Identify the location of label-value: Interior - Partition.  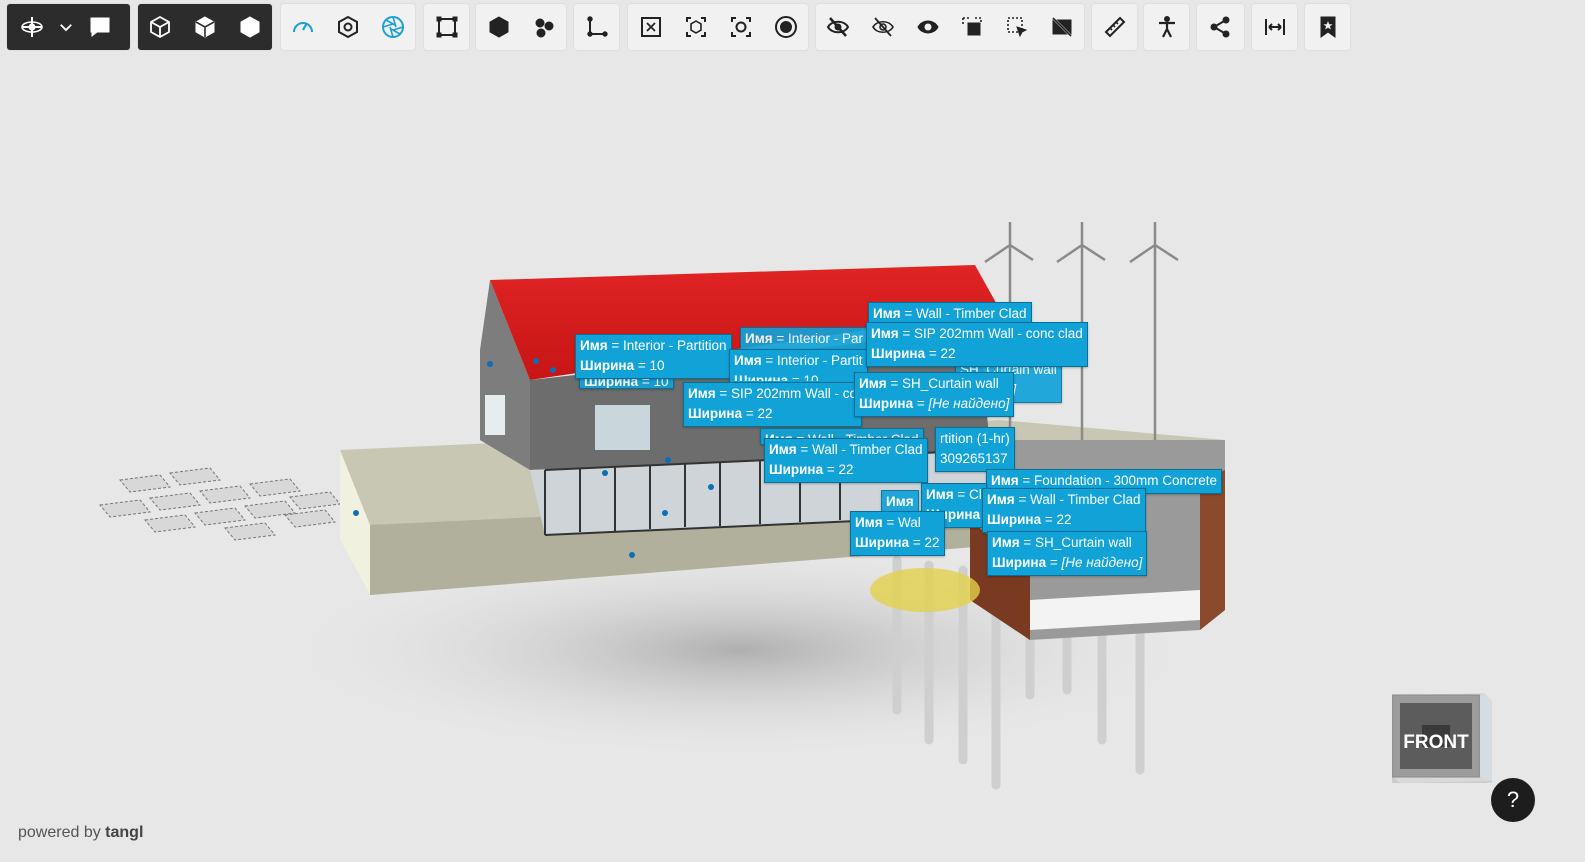
(674, 345).